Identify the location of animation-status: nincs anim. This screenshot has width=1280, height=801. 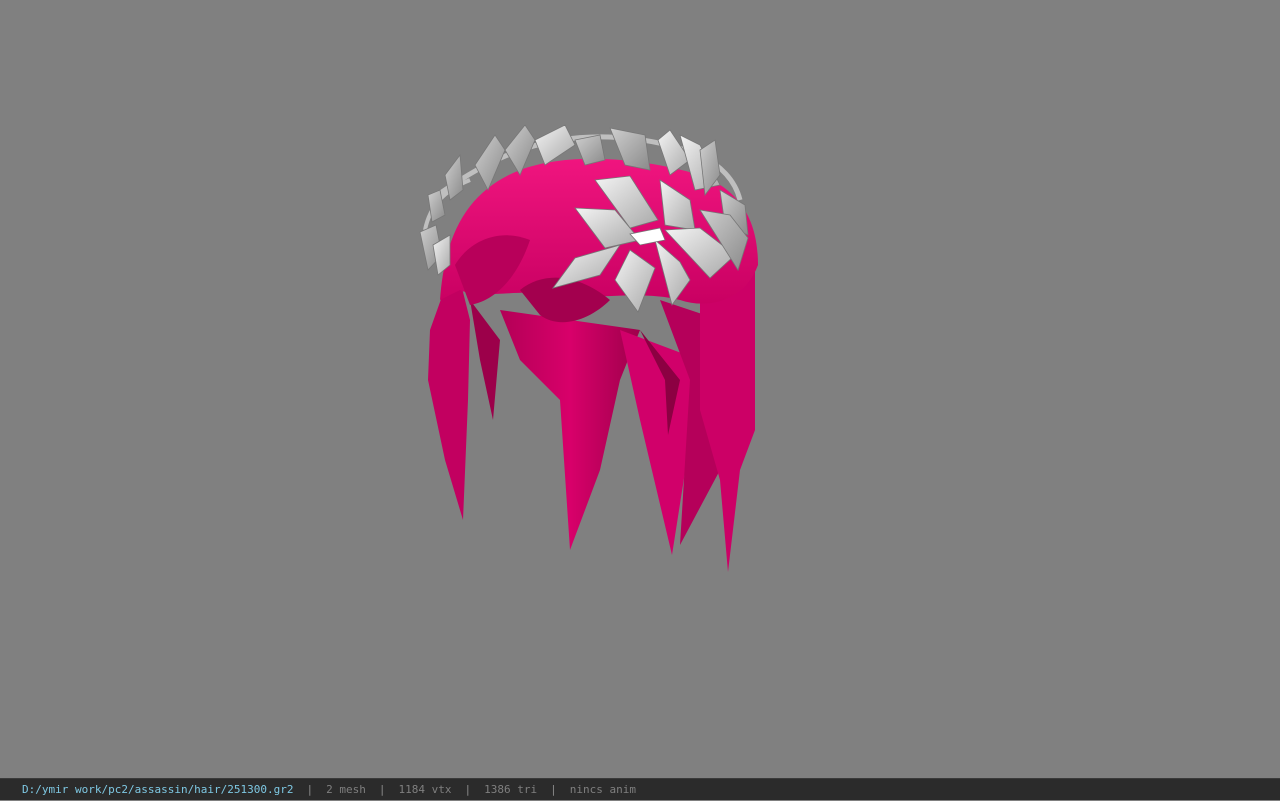
(602, 789).